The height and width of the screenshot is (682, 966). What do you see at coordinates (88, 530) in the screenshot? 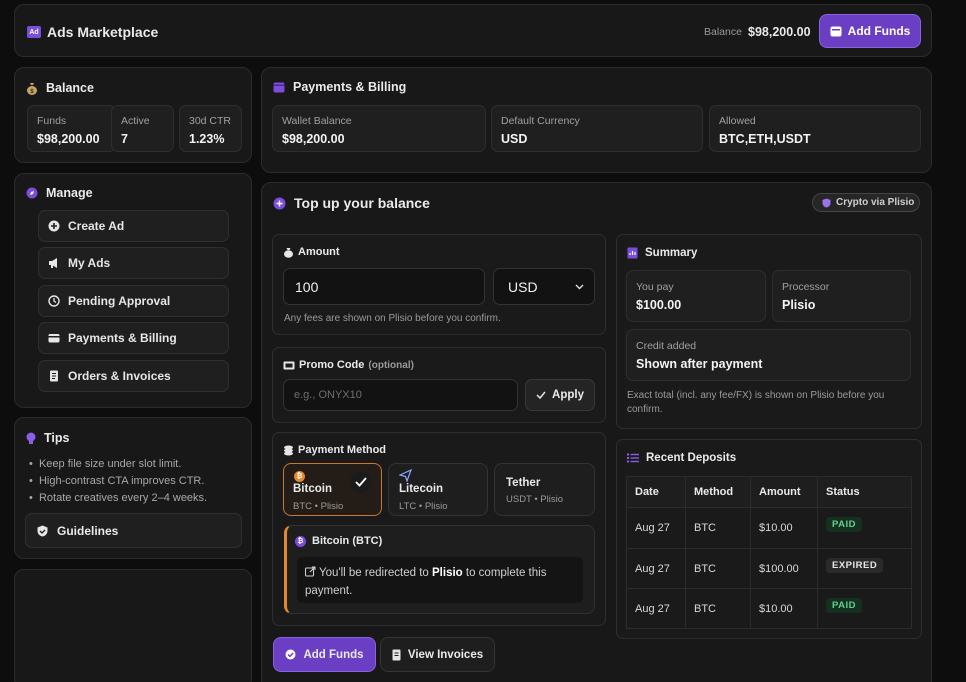
I see `guidelines-label: Guidelines` at bounding box center [88, 530].